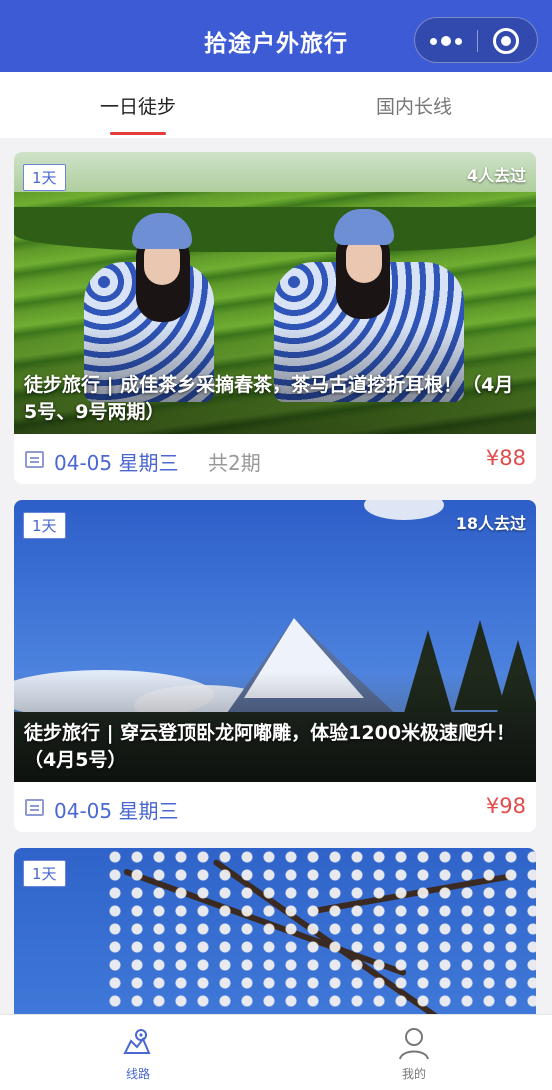 Image resolution: width=552 pixels, height=1090 pixels. I want to click on mini-program-capsule, so click(476, 40).